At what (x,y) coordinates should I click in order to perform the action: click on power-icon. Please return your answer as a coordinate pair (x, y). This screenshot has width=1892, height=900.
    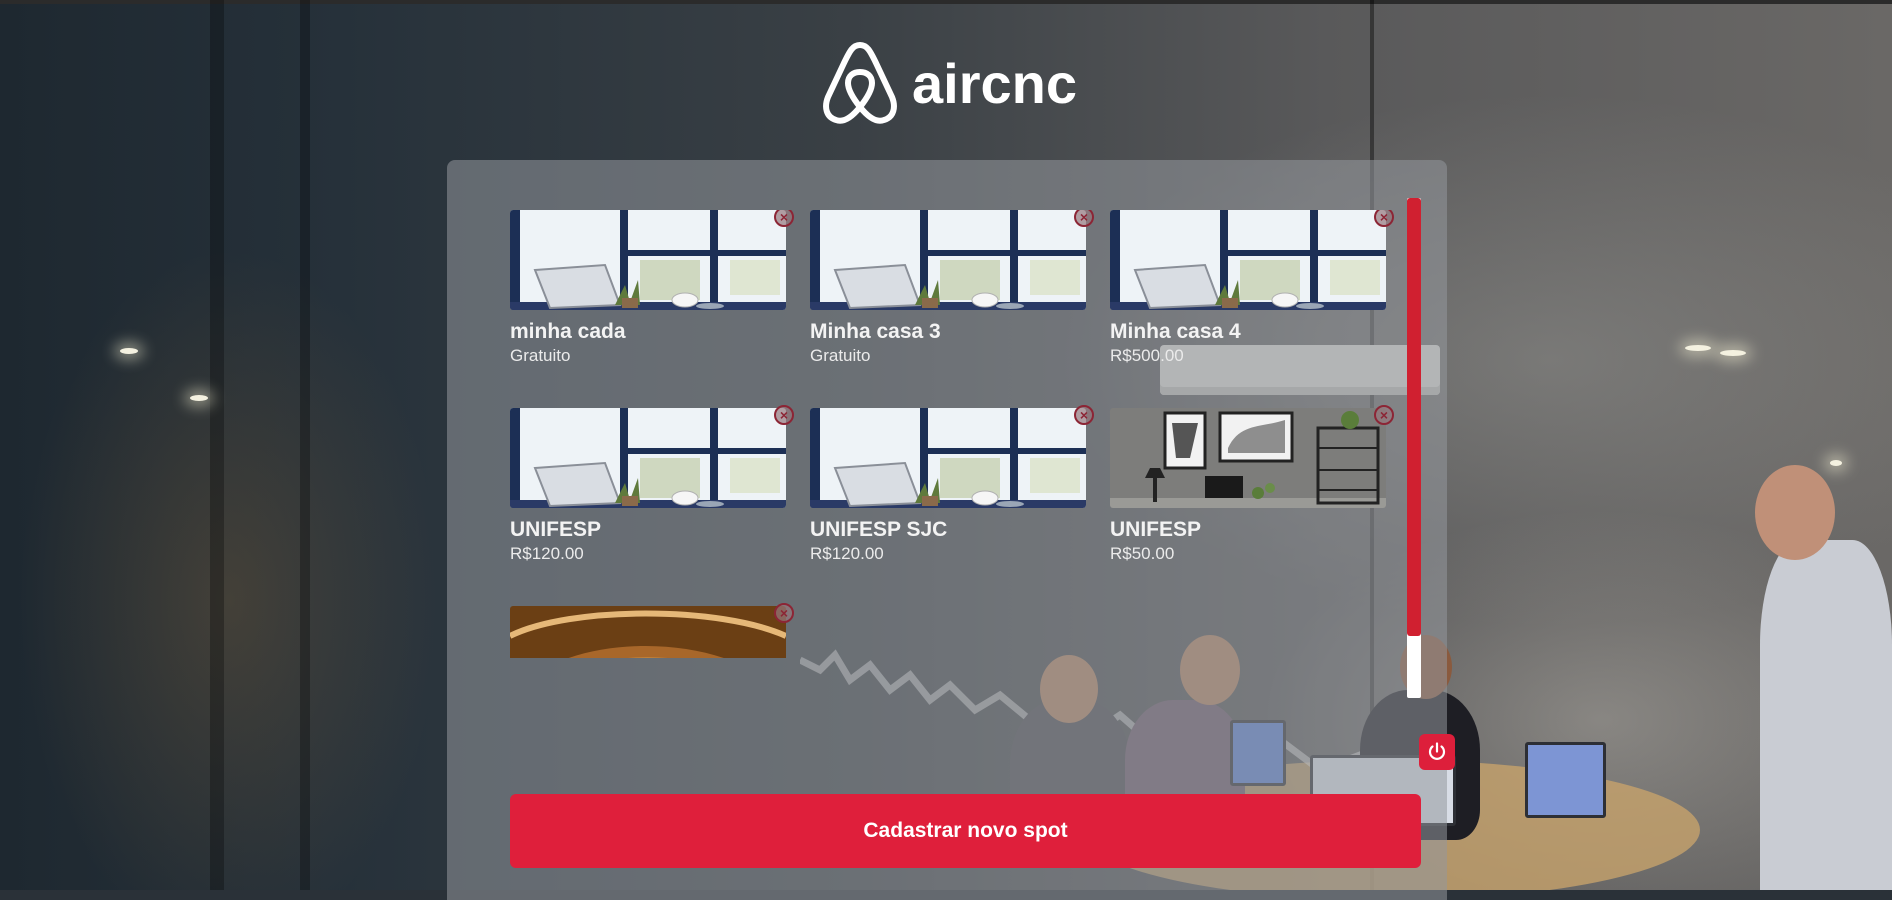
    Looking at the image, I should click on (1437, 751).